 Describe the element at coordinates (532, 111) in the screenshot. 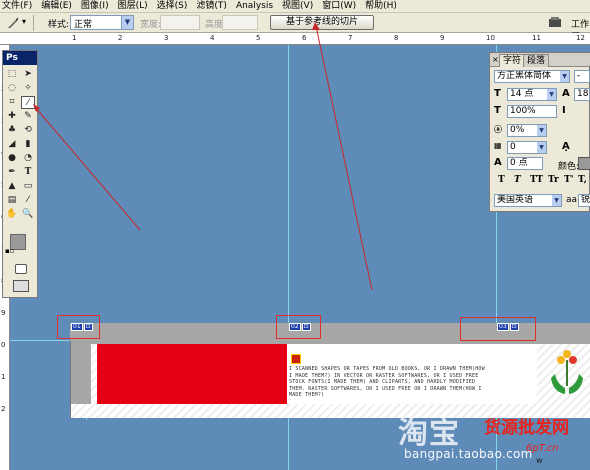

I see `vertical-scale-field: 100%` at that location.